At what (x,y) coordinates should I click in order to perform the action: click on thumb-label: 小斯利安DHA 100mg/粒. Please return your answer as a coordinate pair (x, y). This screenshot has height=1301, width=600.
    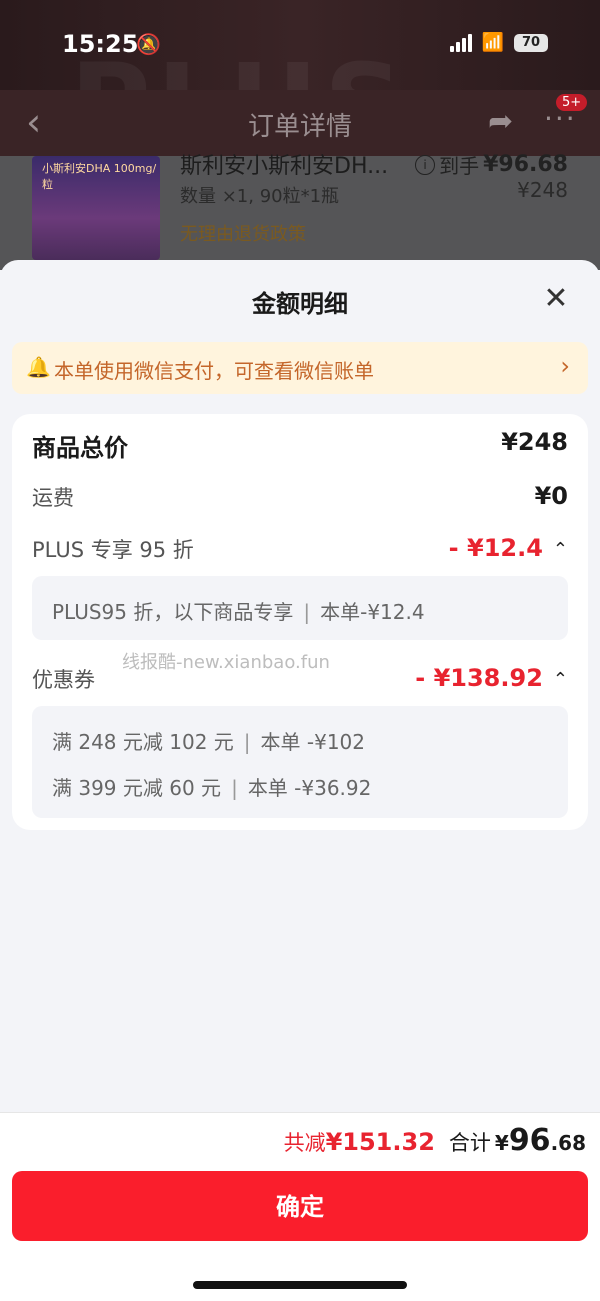
    Looking at the image, I should click on (99, 176).